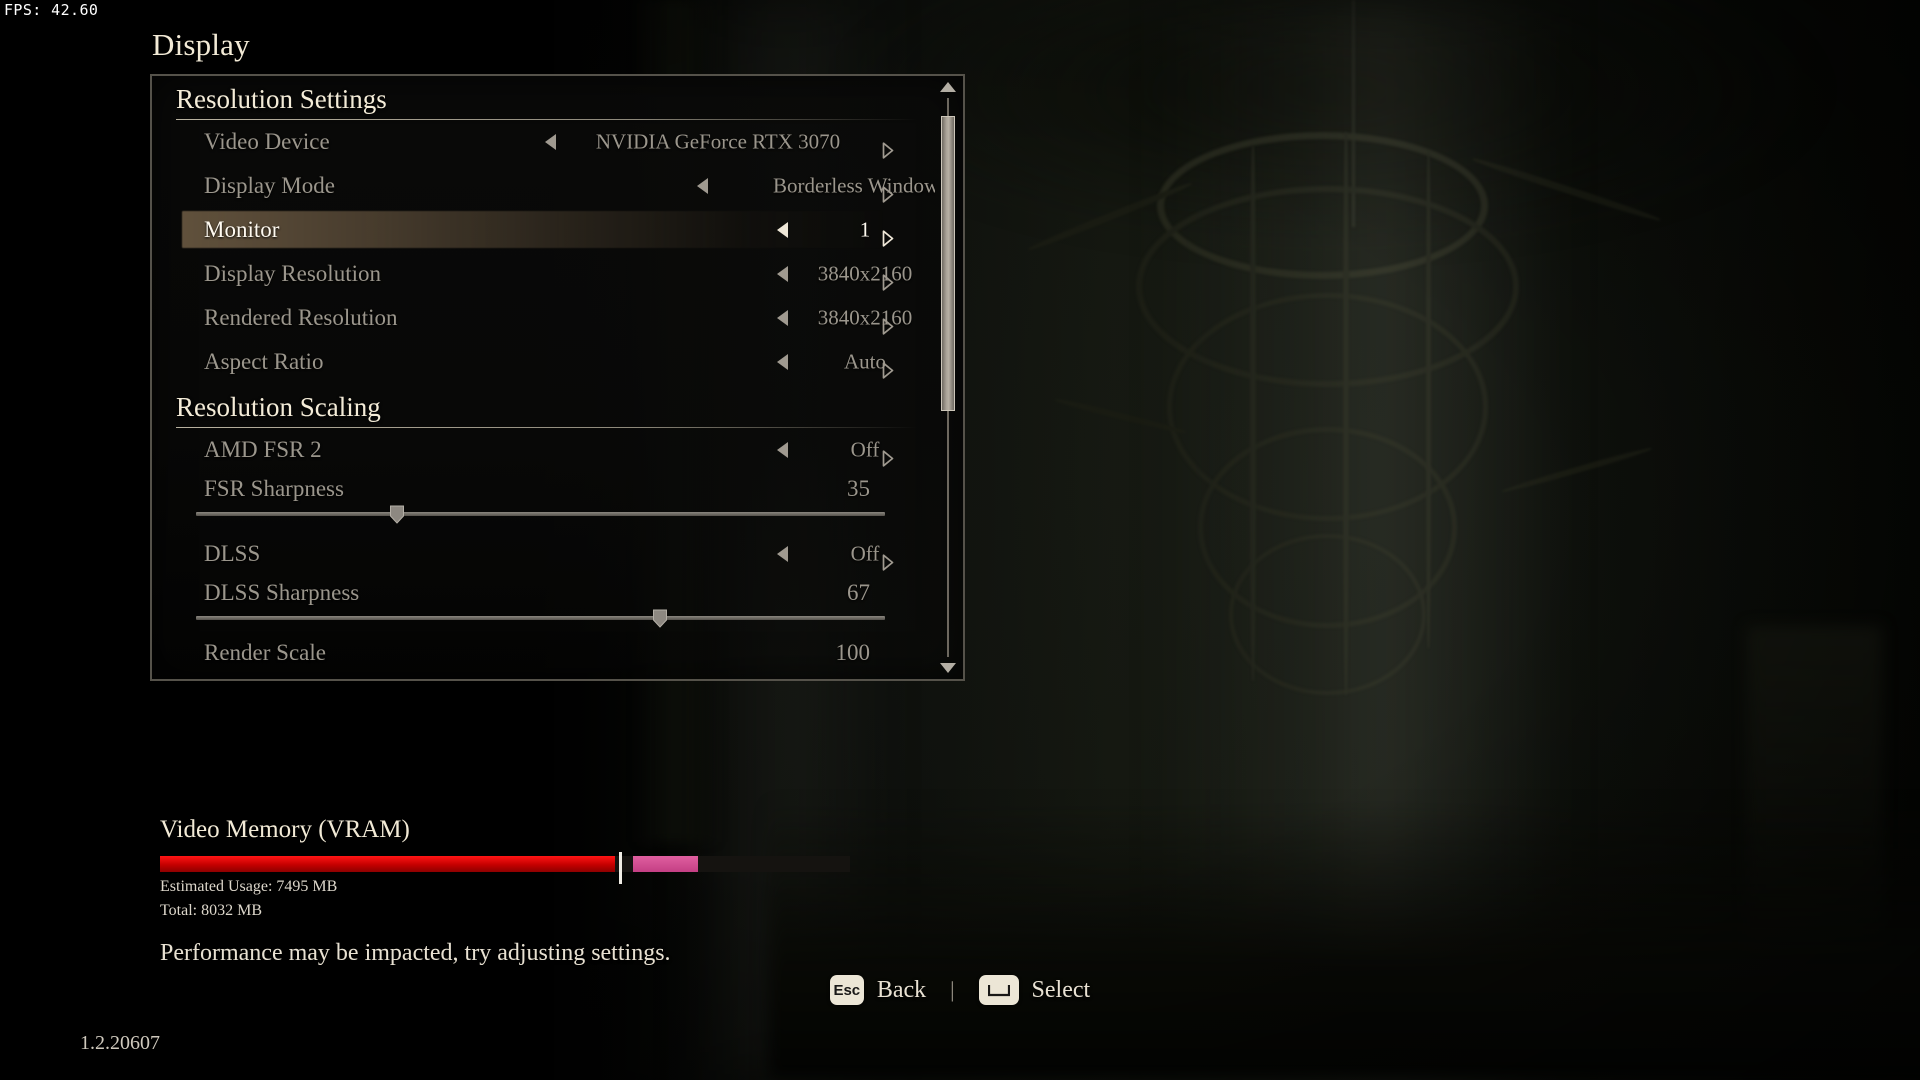 Image resolution: width=1920 pixels, height=1080 pixels. What do you see at coordinates (292, 273) in the screenshot?
I see `setting-label: Display Resolution` at bounding box center [292, 273].